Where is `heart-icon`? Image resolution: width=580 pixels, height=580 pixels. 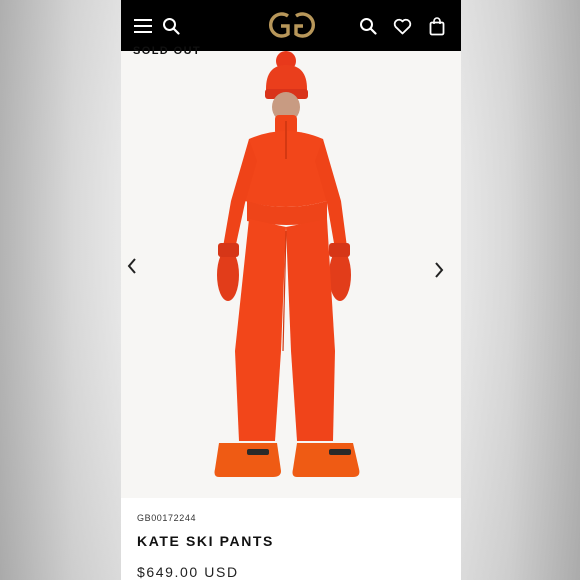 heart-icon is located at coordinates (402, 26).